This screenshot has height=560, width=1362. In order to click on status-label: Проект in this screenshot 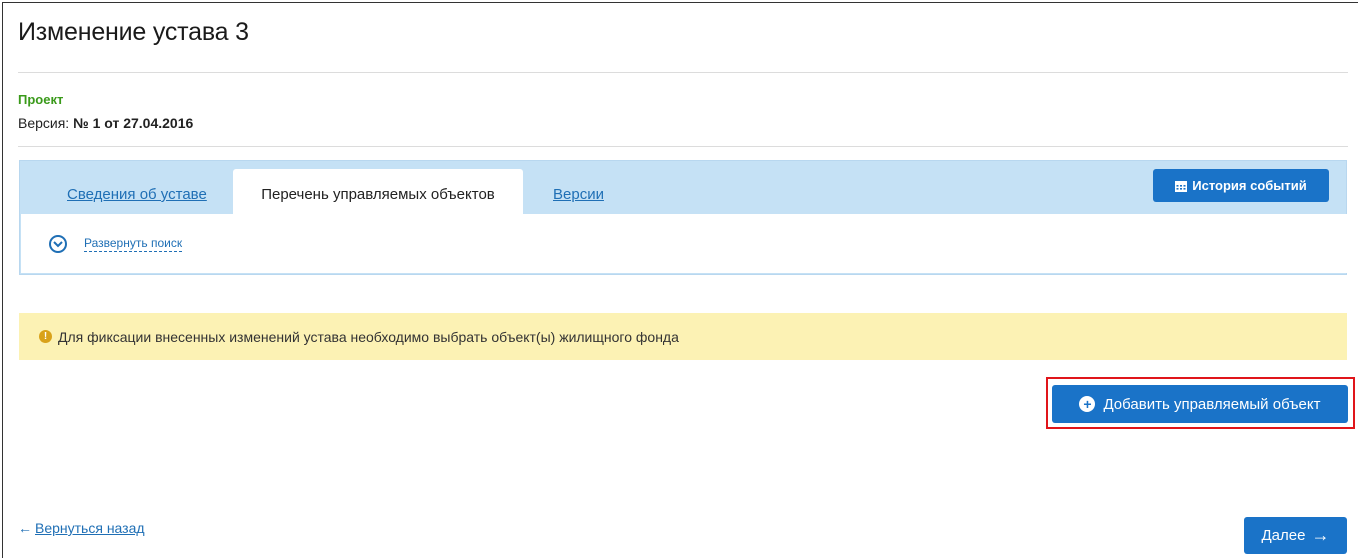, I will do `click(41, 99)`.